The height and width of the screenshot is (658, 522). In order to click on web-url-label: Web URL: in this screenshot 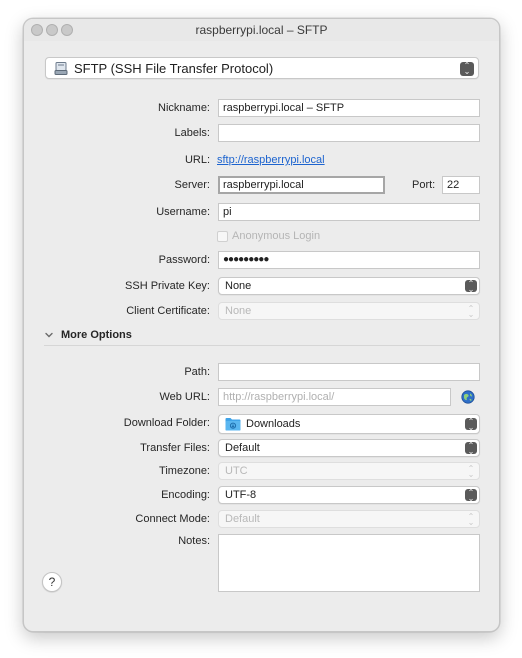, I will do `click(184, 397)`.